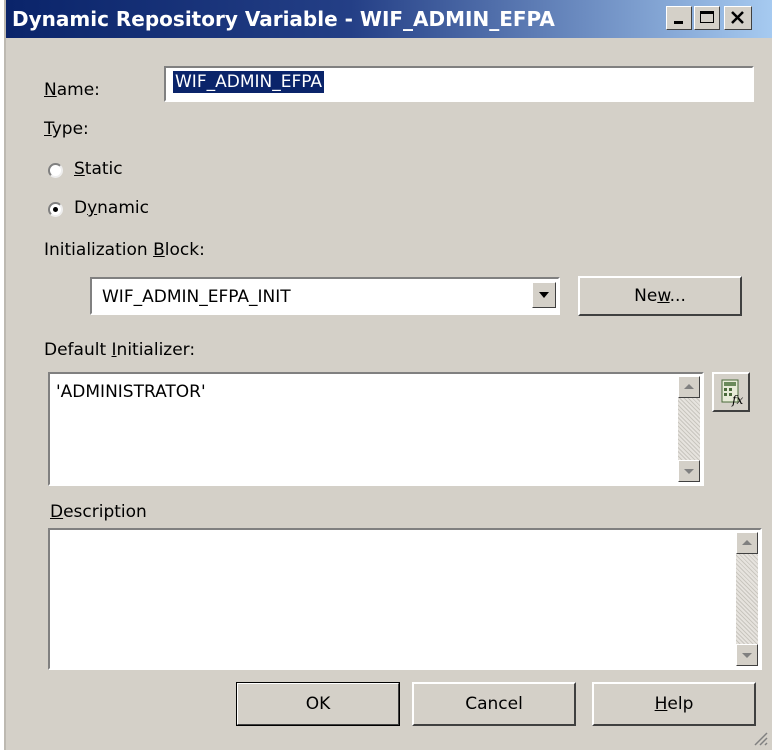 The height and width of the screenshot is (750, 772). I want to click on close-icon, so click(737, 17).